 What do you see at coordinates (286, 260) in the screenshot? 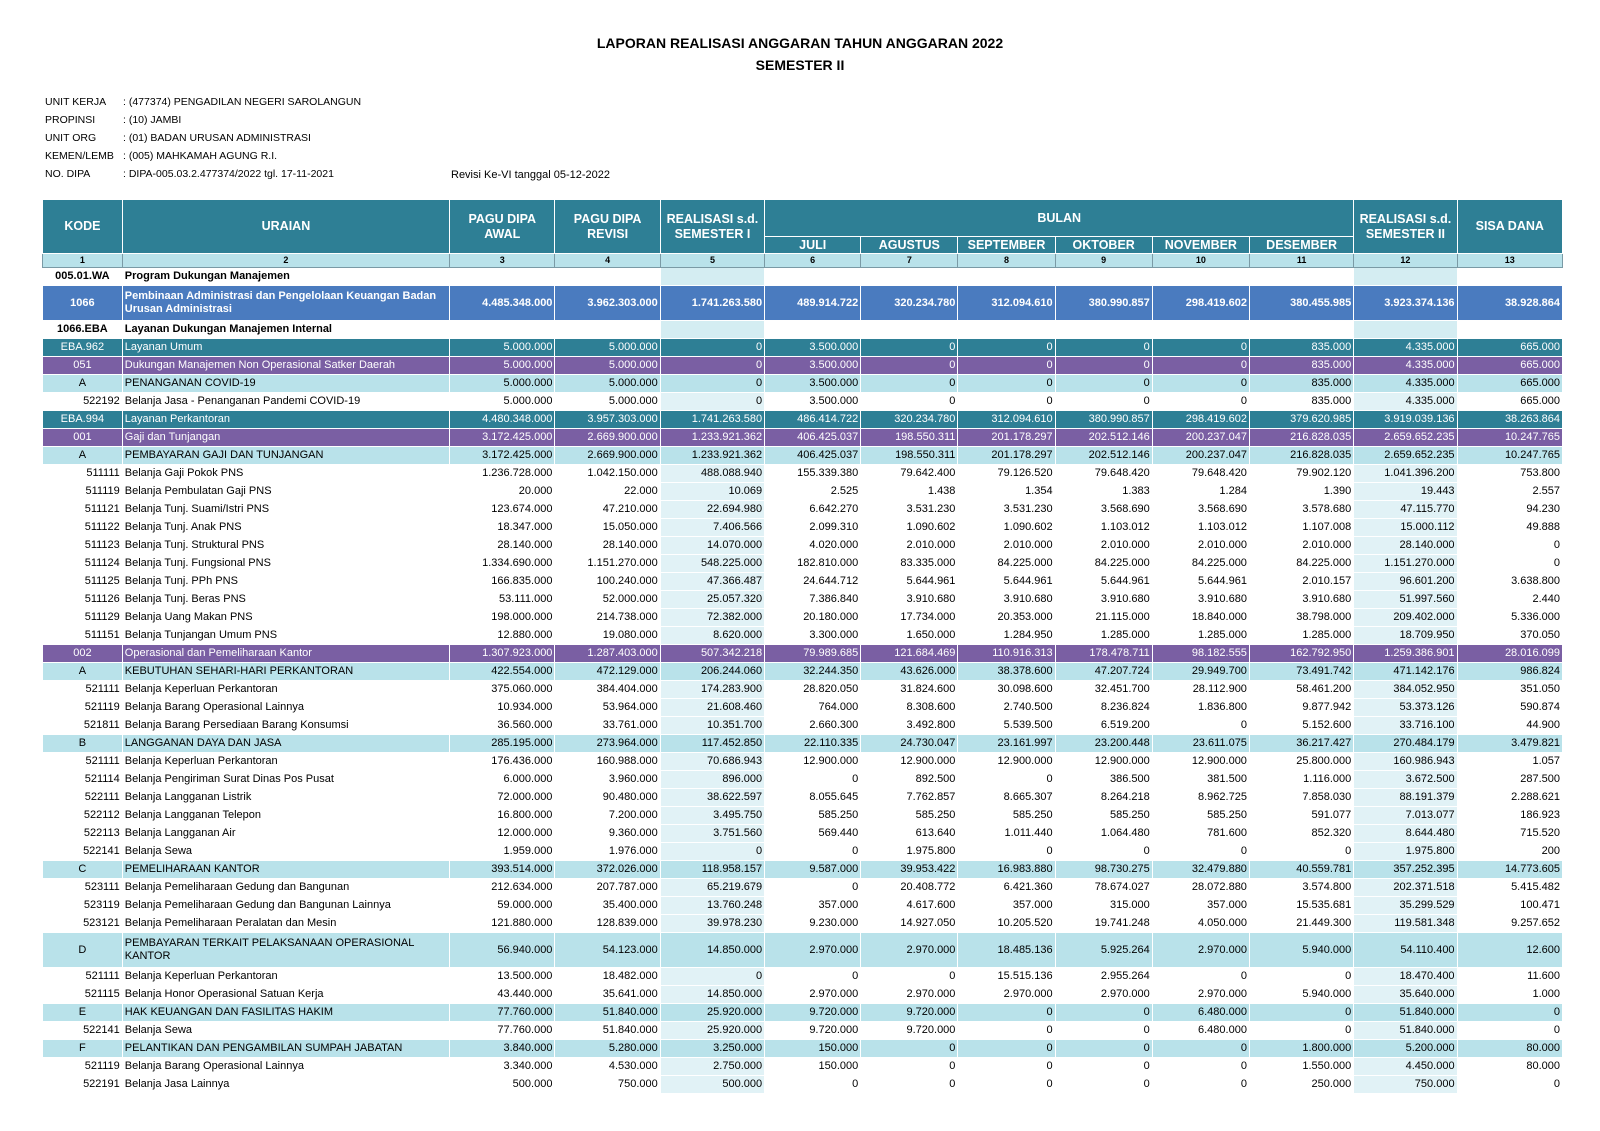
I see `col-number: 2` at bounding box center [286, 260].